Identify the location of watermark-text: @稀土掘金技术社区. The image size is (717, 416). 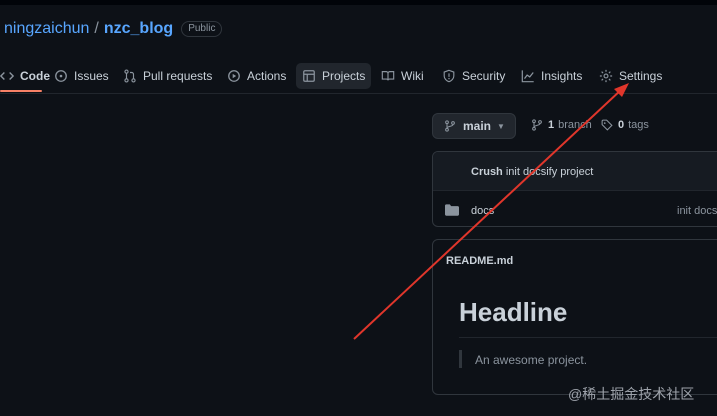
(631, 394).